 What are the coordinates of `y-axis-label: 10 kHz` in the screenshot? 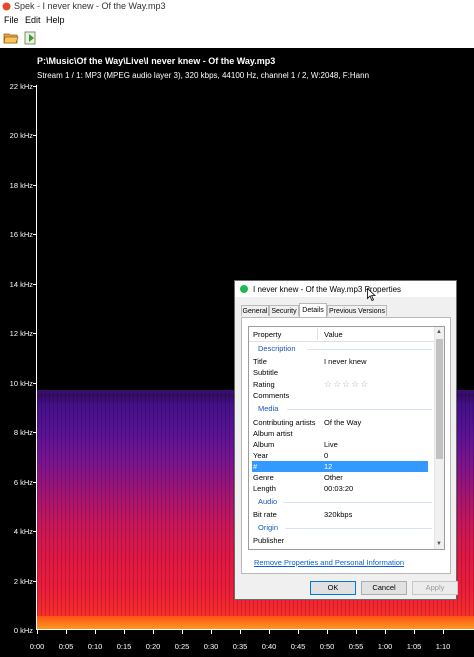 It's located at (21, 383).